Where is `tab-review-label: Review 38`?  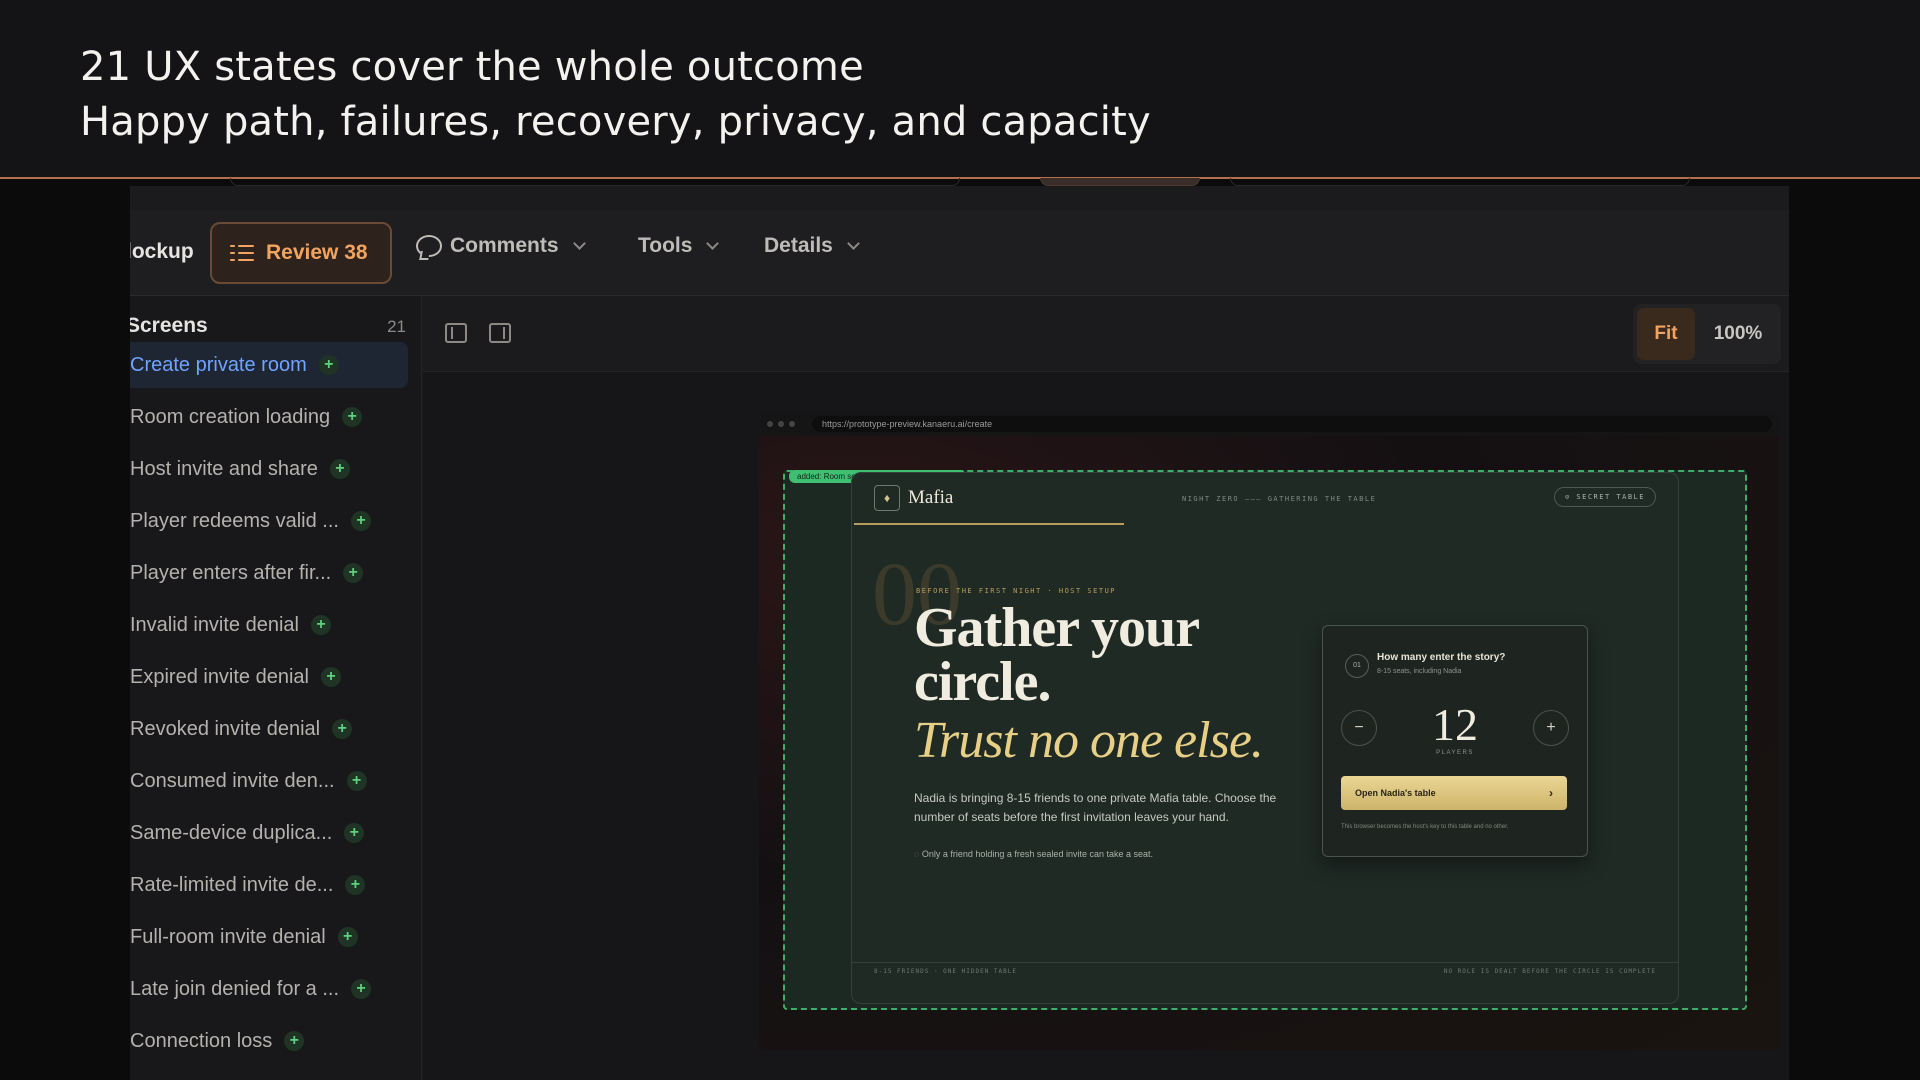 tab-review-label: Review 38 is located at coordinates (317, 252).